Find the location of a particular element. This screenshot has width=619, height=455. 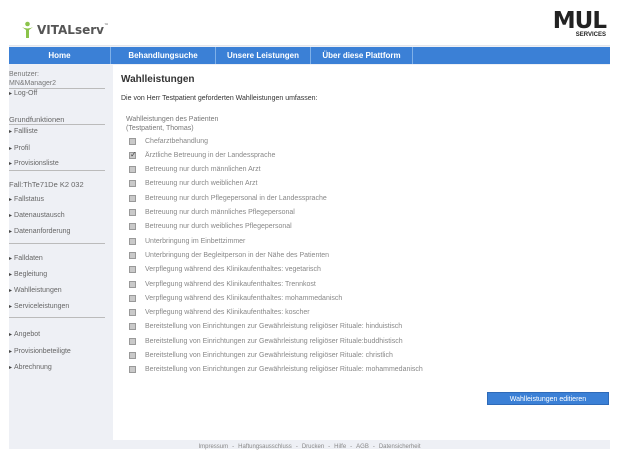

sidebar-item-provisionsliste: Provisionsliste is located at coordinates (34, 163).